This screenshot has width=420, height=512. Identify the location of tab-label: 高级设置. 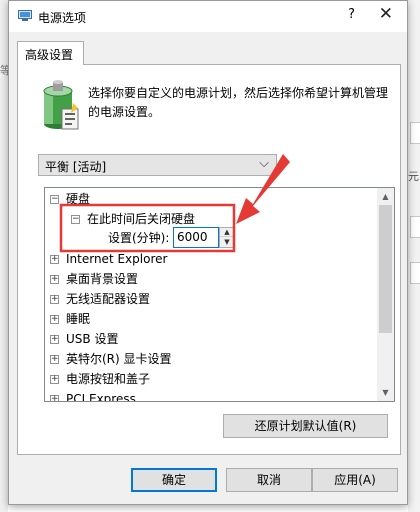
(49, 55).